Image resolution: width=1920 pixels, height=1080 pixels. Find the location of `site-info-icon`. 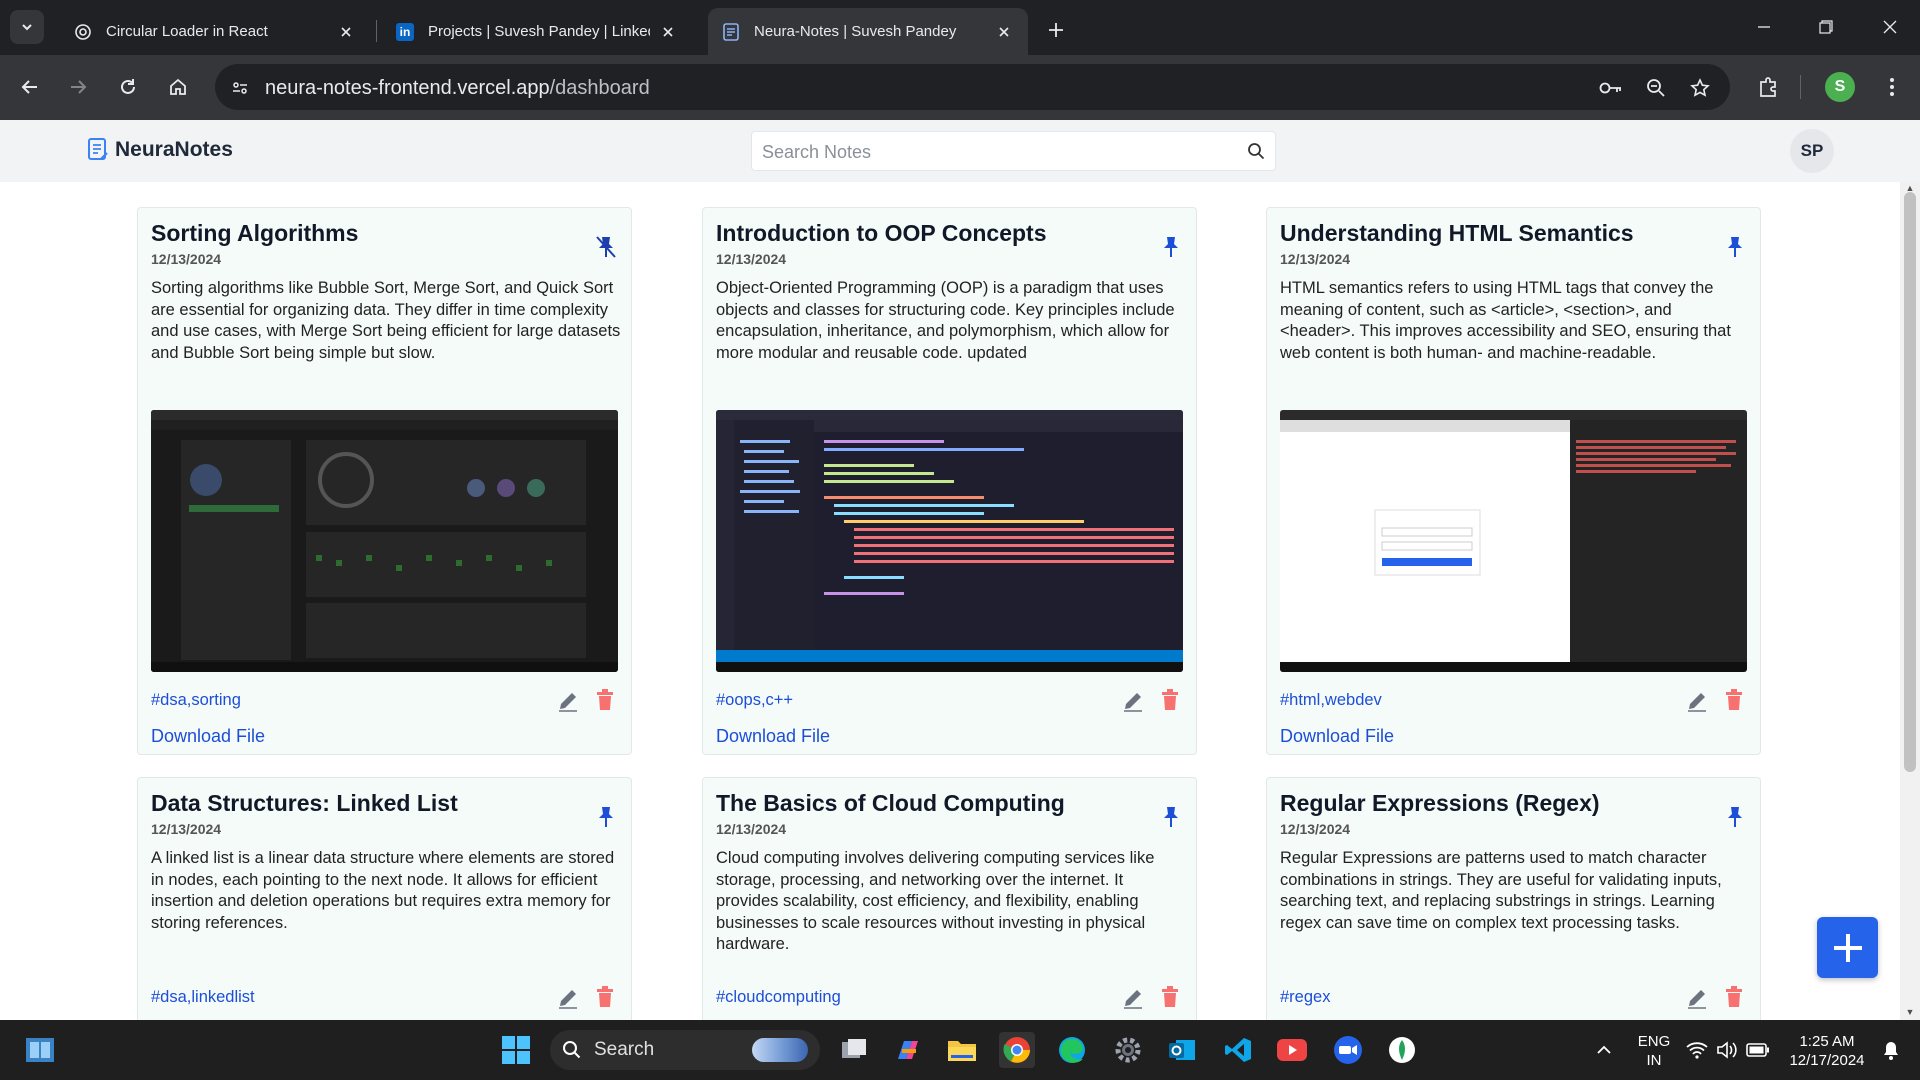

site-info-icon is located at coordinates (240, 88).